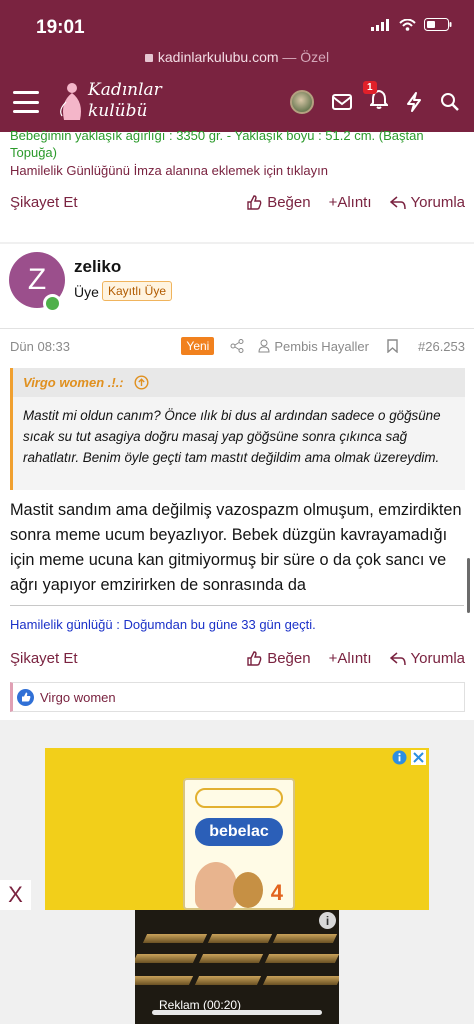  I want to click on signal-icon, so click(380, 24).